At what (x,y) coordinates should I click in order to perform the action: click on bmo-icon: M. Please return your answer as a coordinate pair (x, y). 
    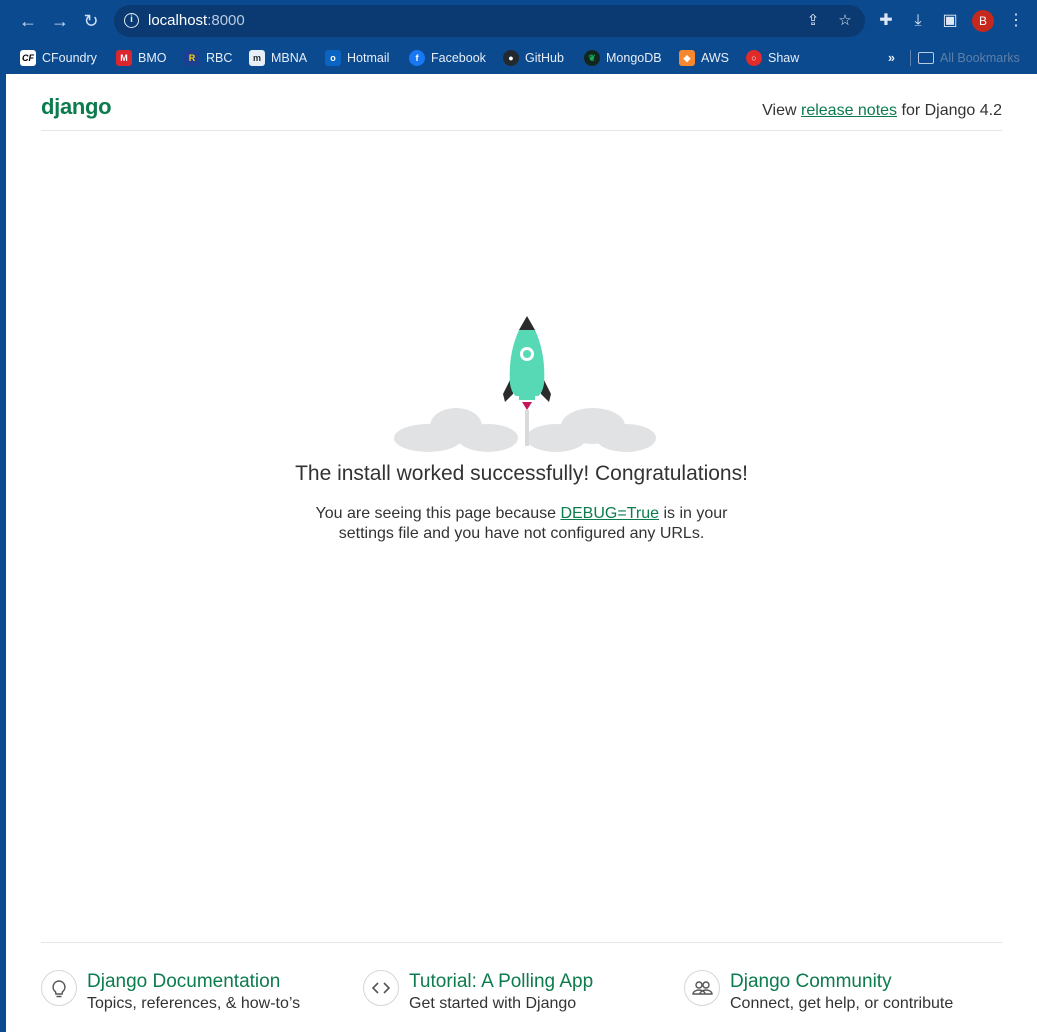
    Looking at the image, I should click on (124, 58).